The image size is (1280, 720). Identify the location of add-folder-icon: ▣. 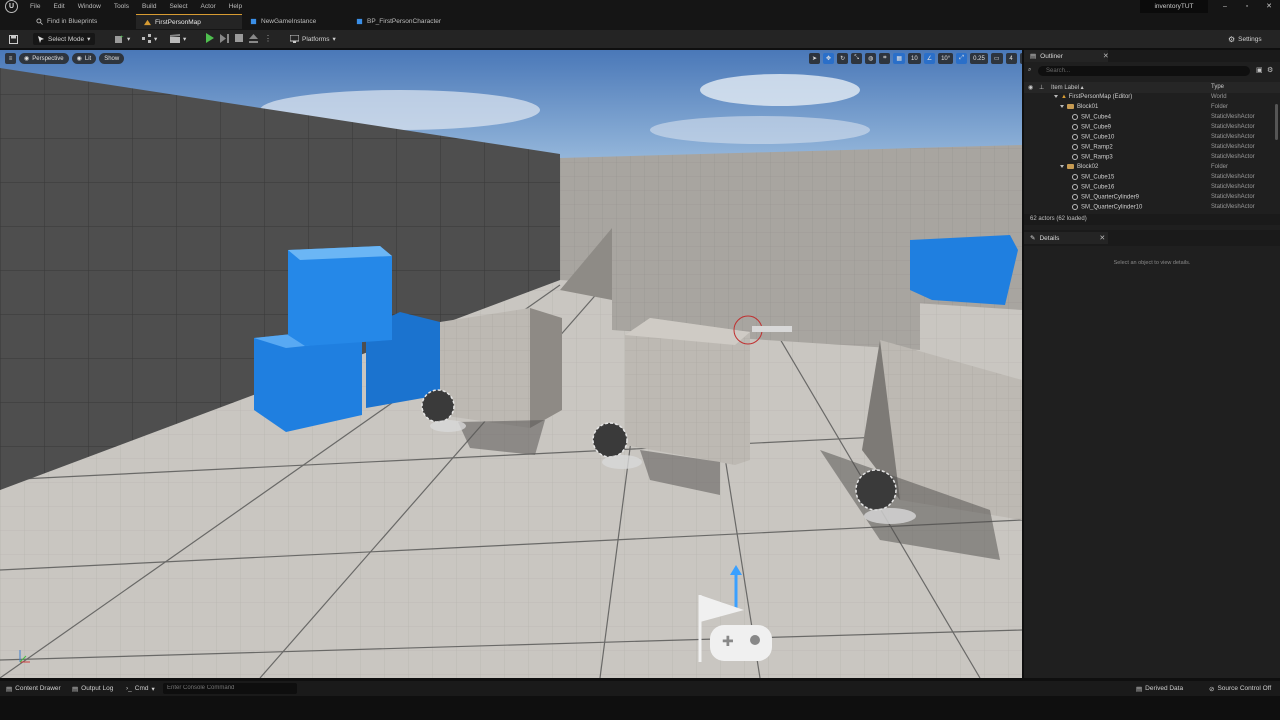
(1259, 70).